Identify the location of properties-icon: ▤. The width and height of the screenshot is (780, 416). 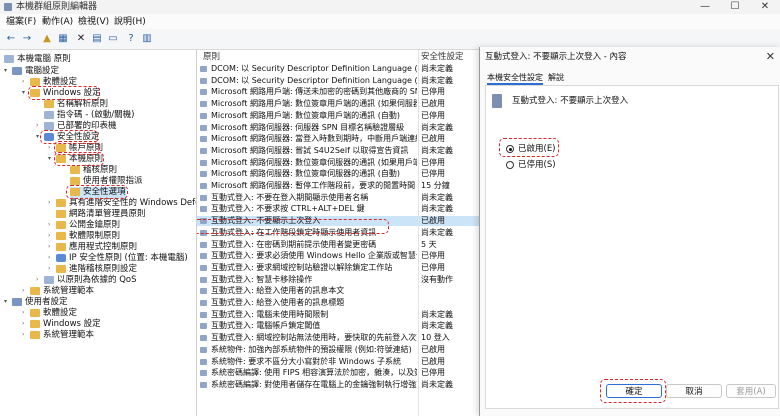
(97, 39).